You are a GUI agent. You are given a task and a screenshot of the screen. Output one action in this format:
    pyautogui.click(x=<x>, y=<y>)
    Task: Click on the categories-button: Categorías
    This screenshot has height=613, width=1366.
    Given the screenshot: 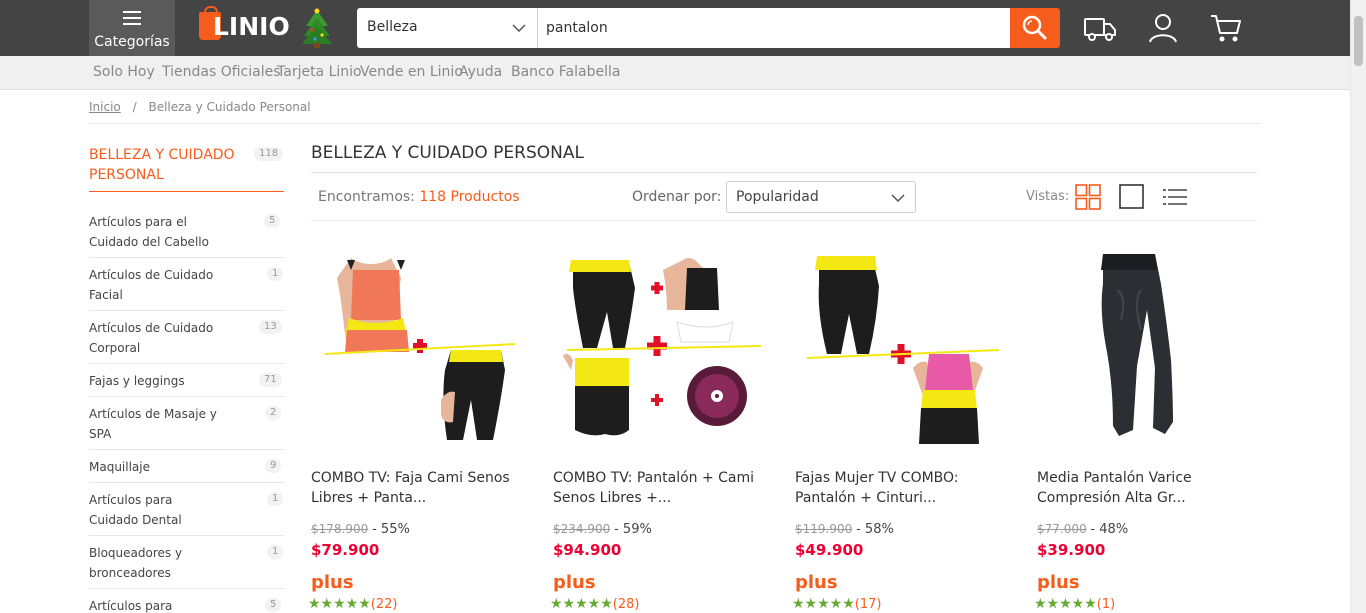 What is the action you would take?
    pyautogui.click(x=132, y=28)
    